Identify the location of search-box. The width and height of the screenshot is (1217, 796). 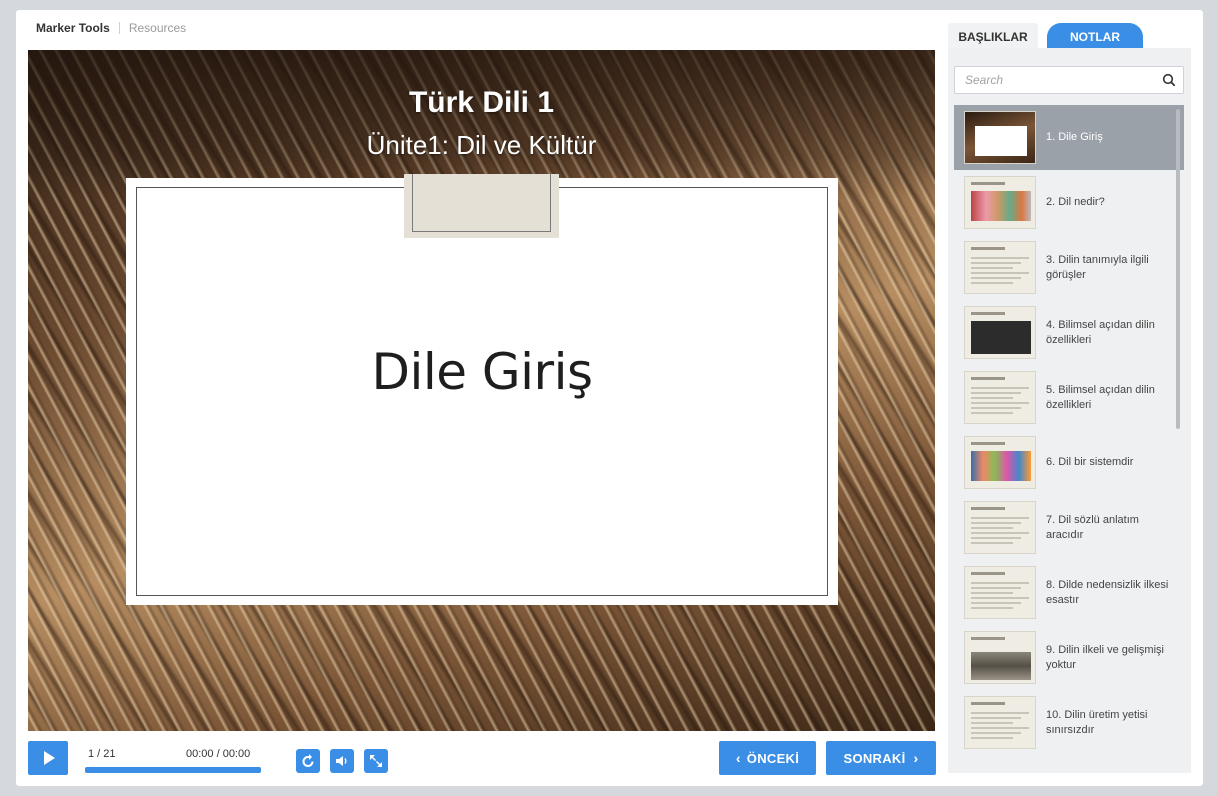
(1069, 80).